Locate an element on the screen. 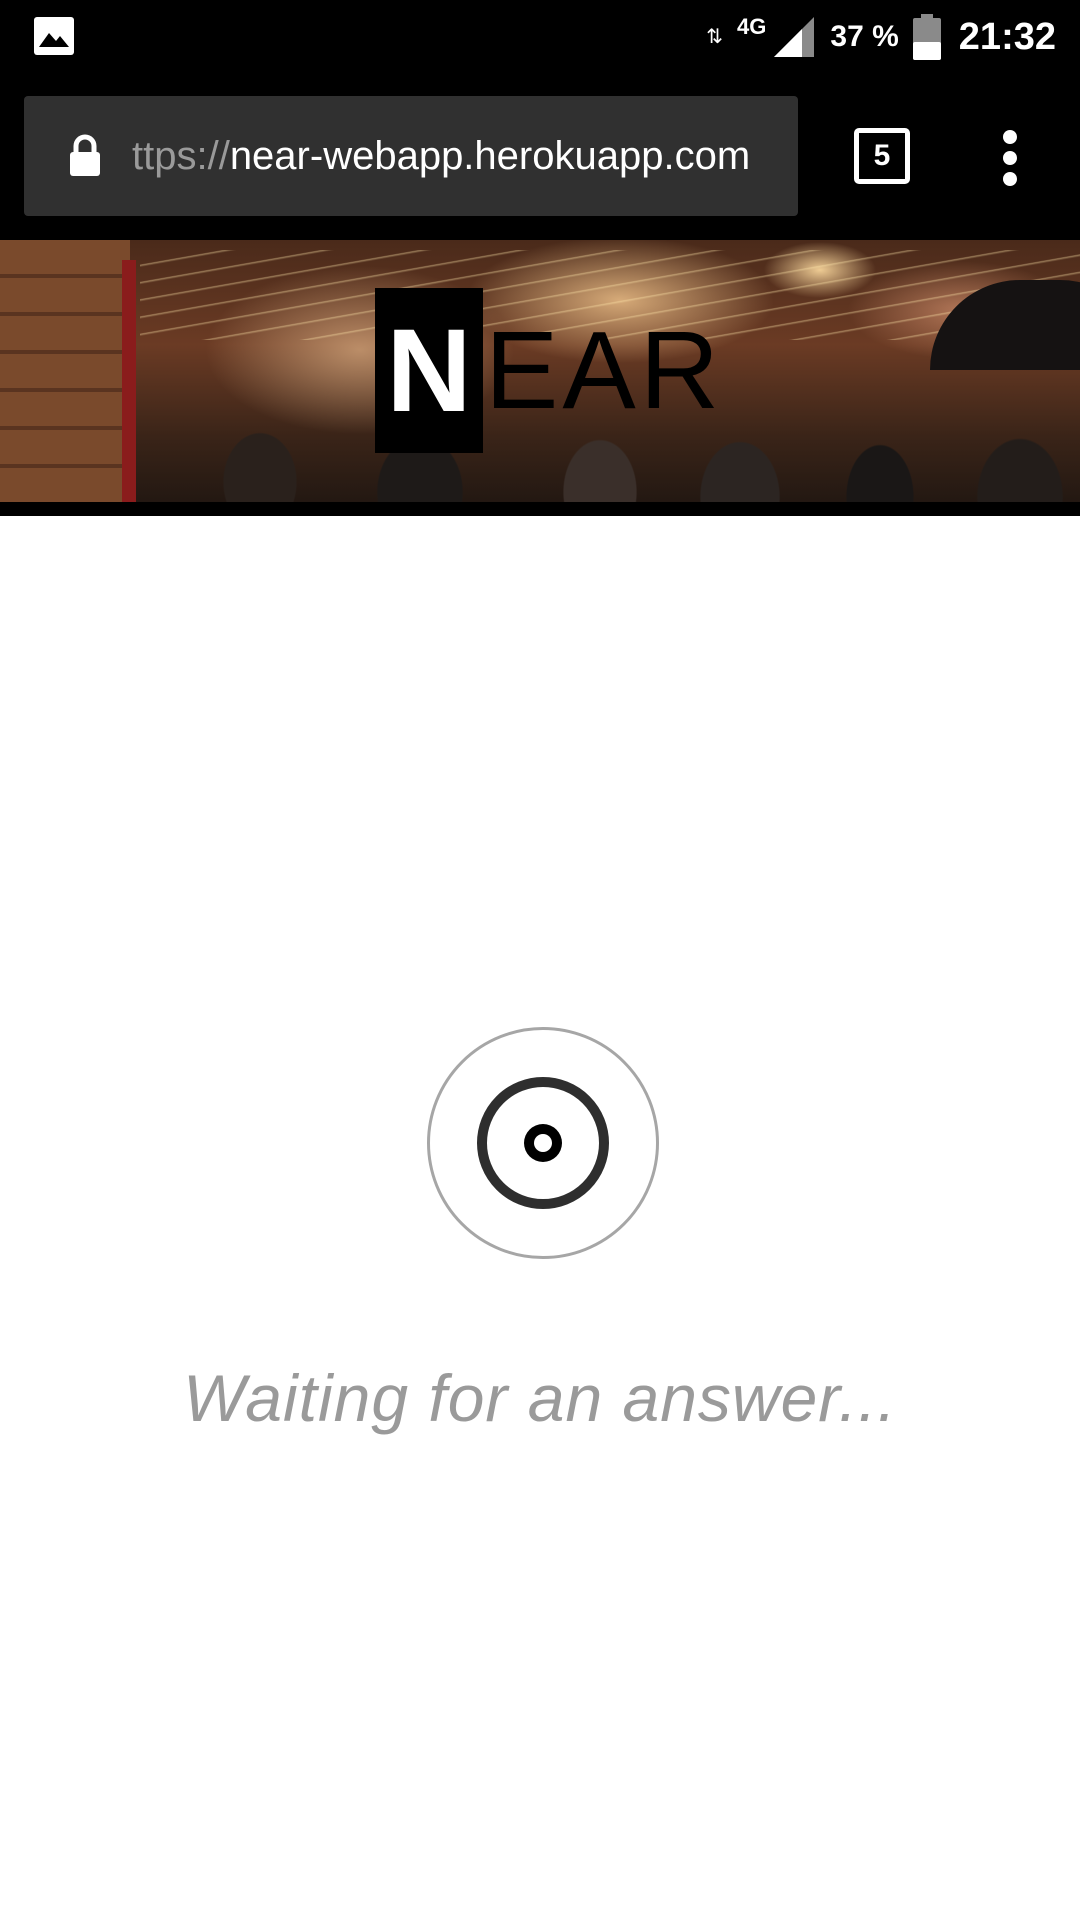 This screenshot has width=1080, height=1920. url-scheme: ttps:// is located at coordinates (181, 155).